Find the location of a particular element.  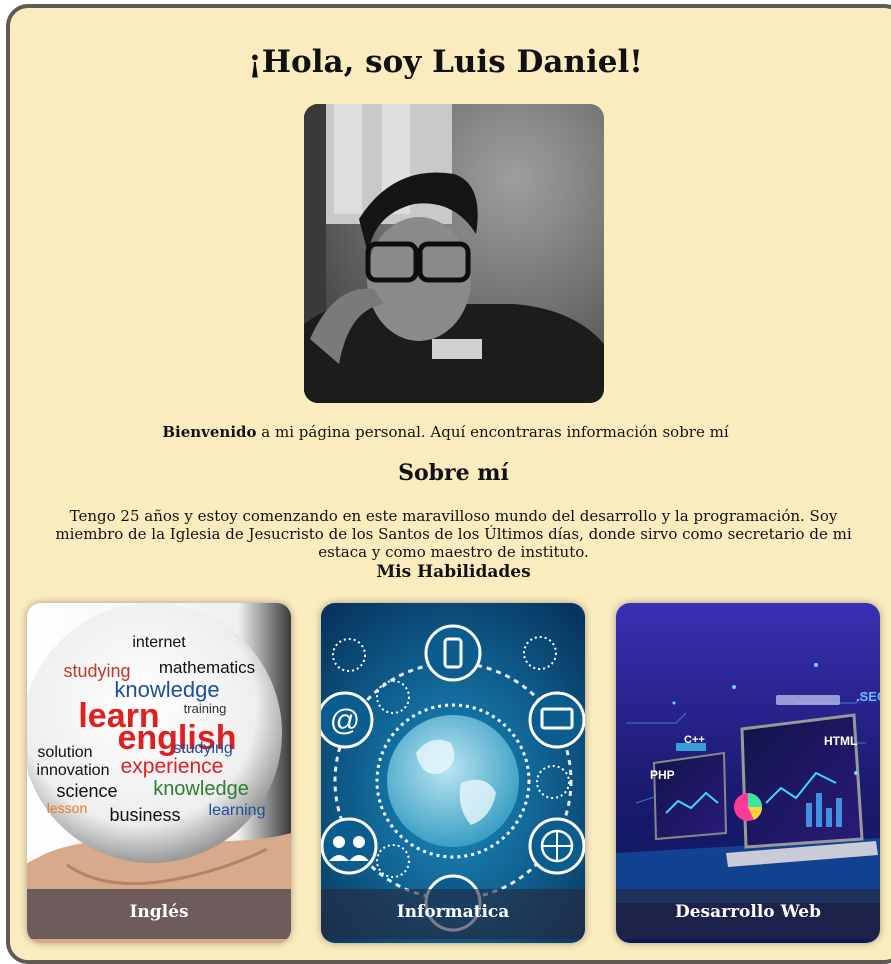

word-internet: internet is located at coordinates (159, 642).